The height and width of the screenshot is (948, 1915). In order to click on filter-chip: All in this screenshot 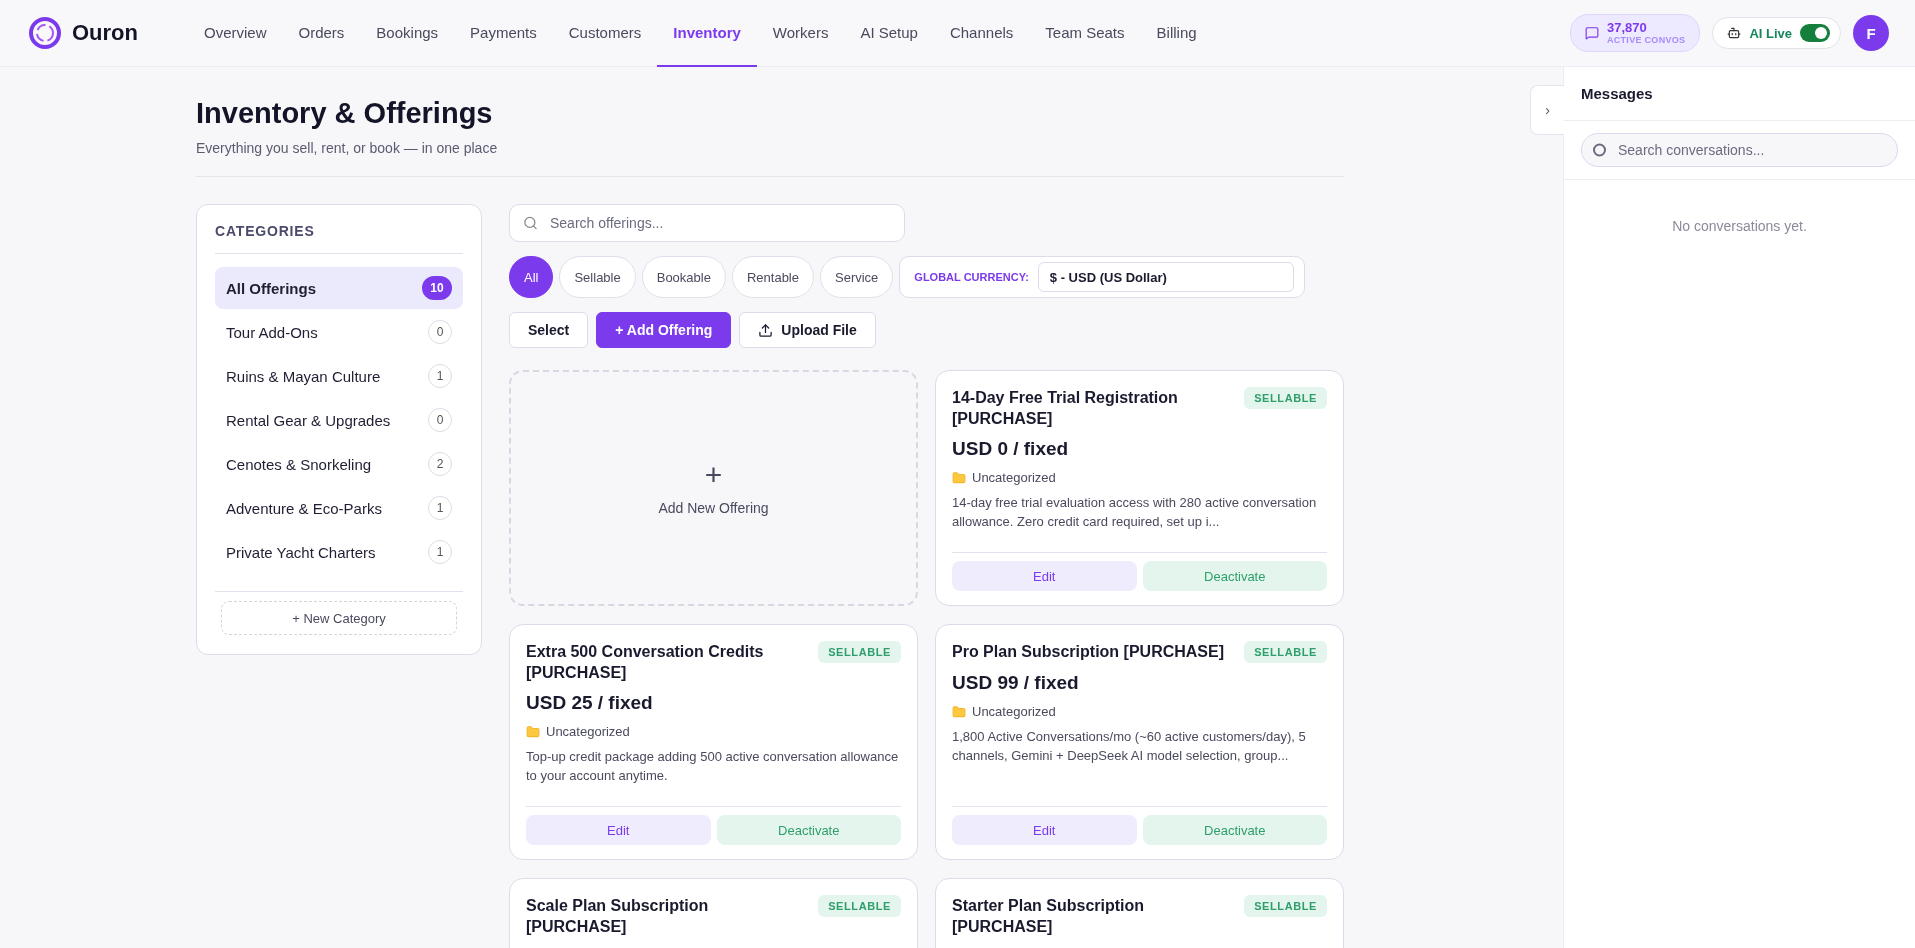, I will do `click(531, 277)`.